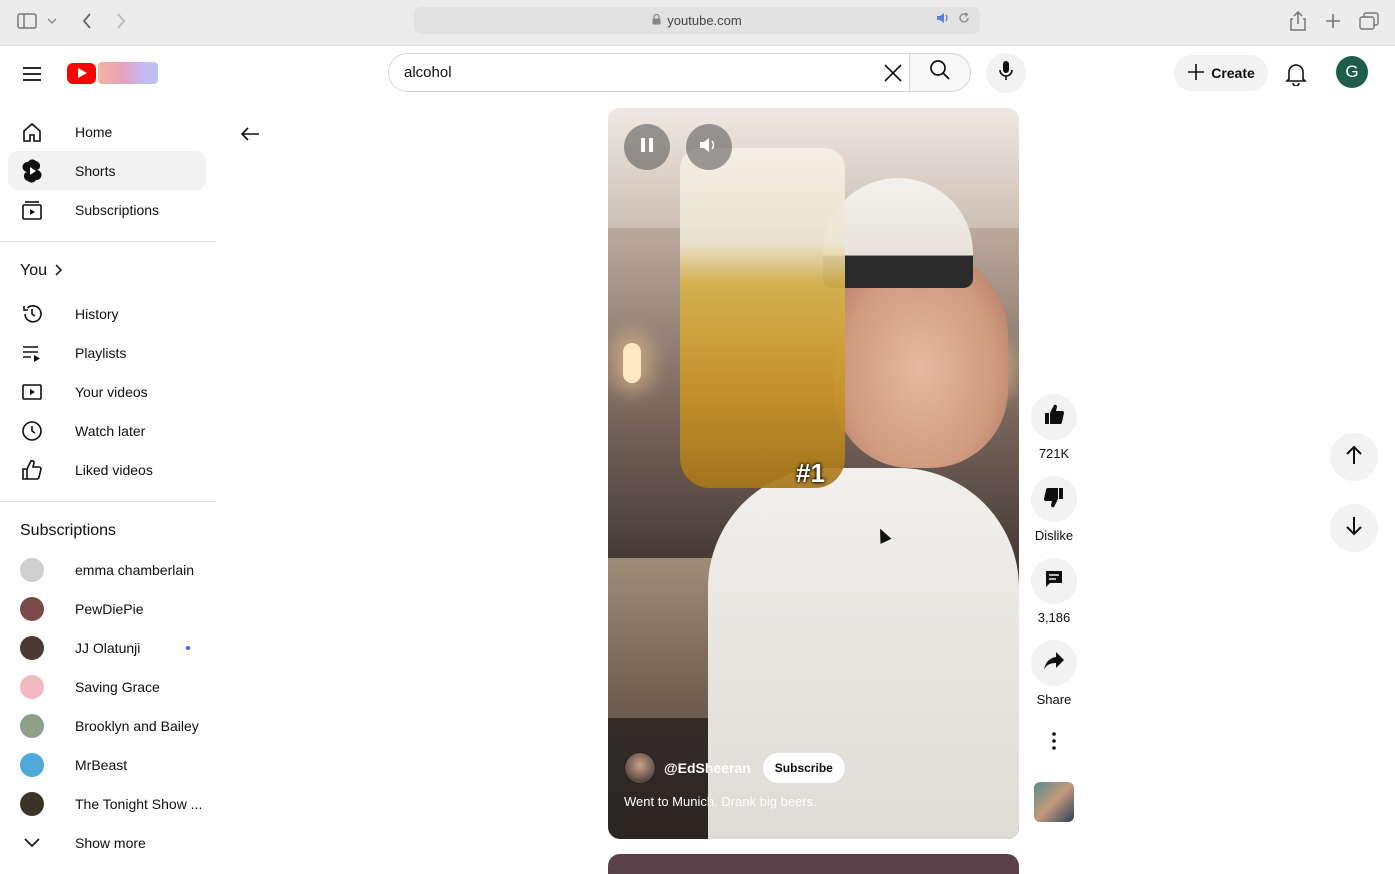  I want to click on notifications-bell-icon, so click(1296, 74).